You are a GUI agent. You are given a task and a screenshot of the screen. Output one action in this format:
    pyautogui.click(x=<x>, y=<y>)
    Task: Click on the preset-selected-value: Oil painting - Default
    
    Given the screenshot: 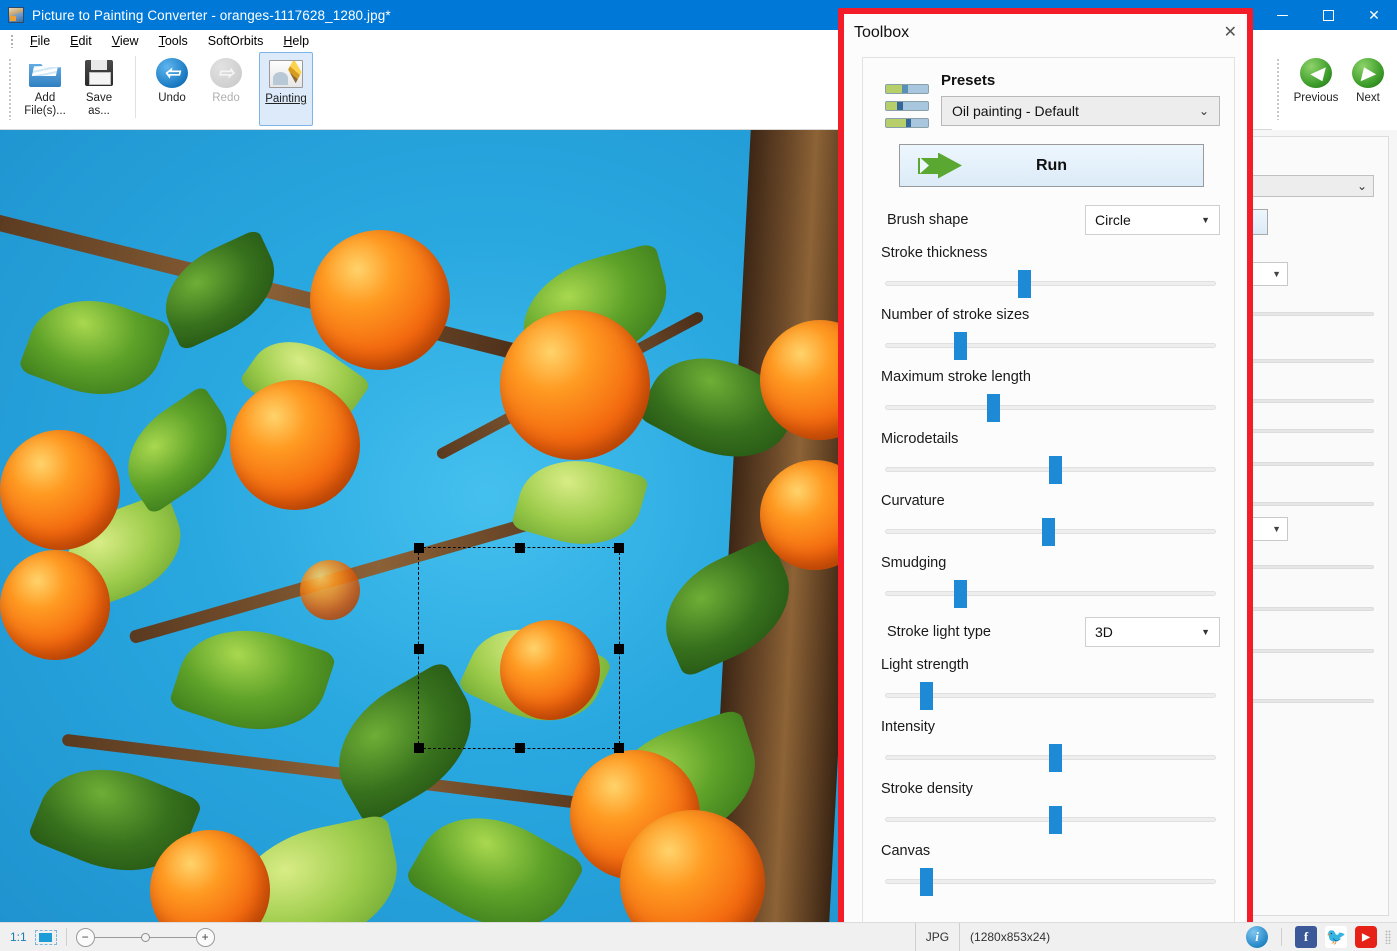 What is the action you would take?
    pyautogui.click(x=1015, y=111)
    